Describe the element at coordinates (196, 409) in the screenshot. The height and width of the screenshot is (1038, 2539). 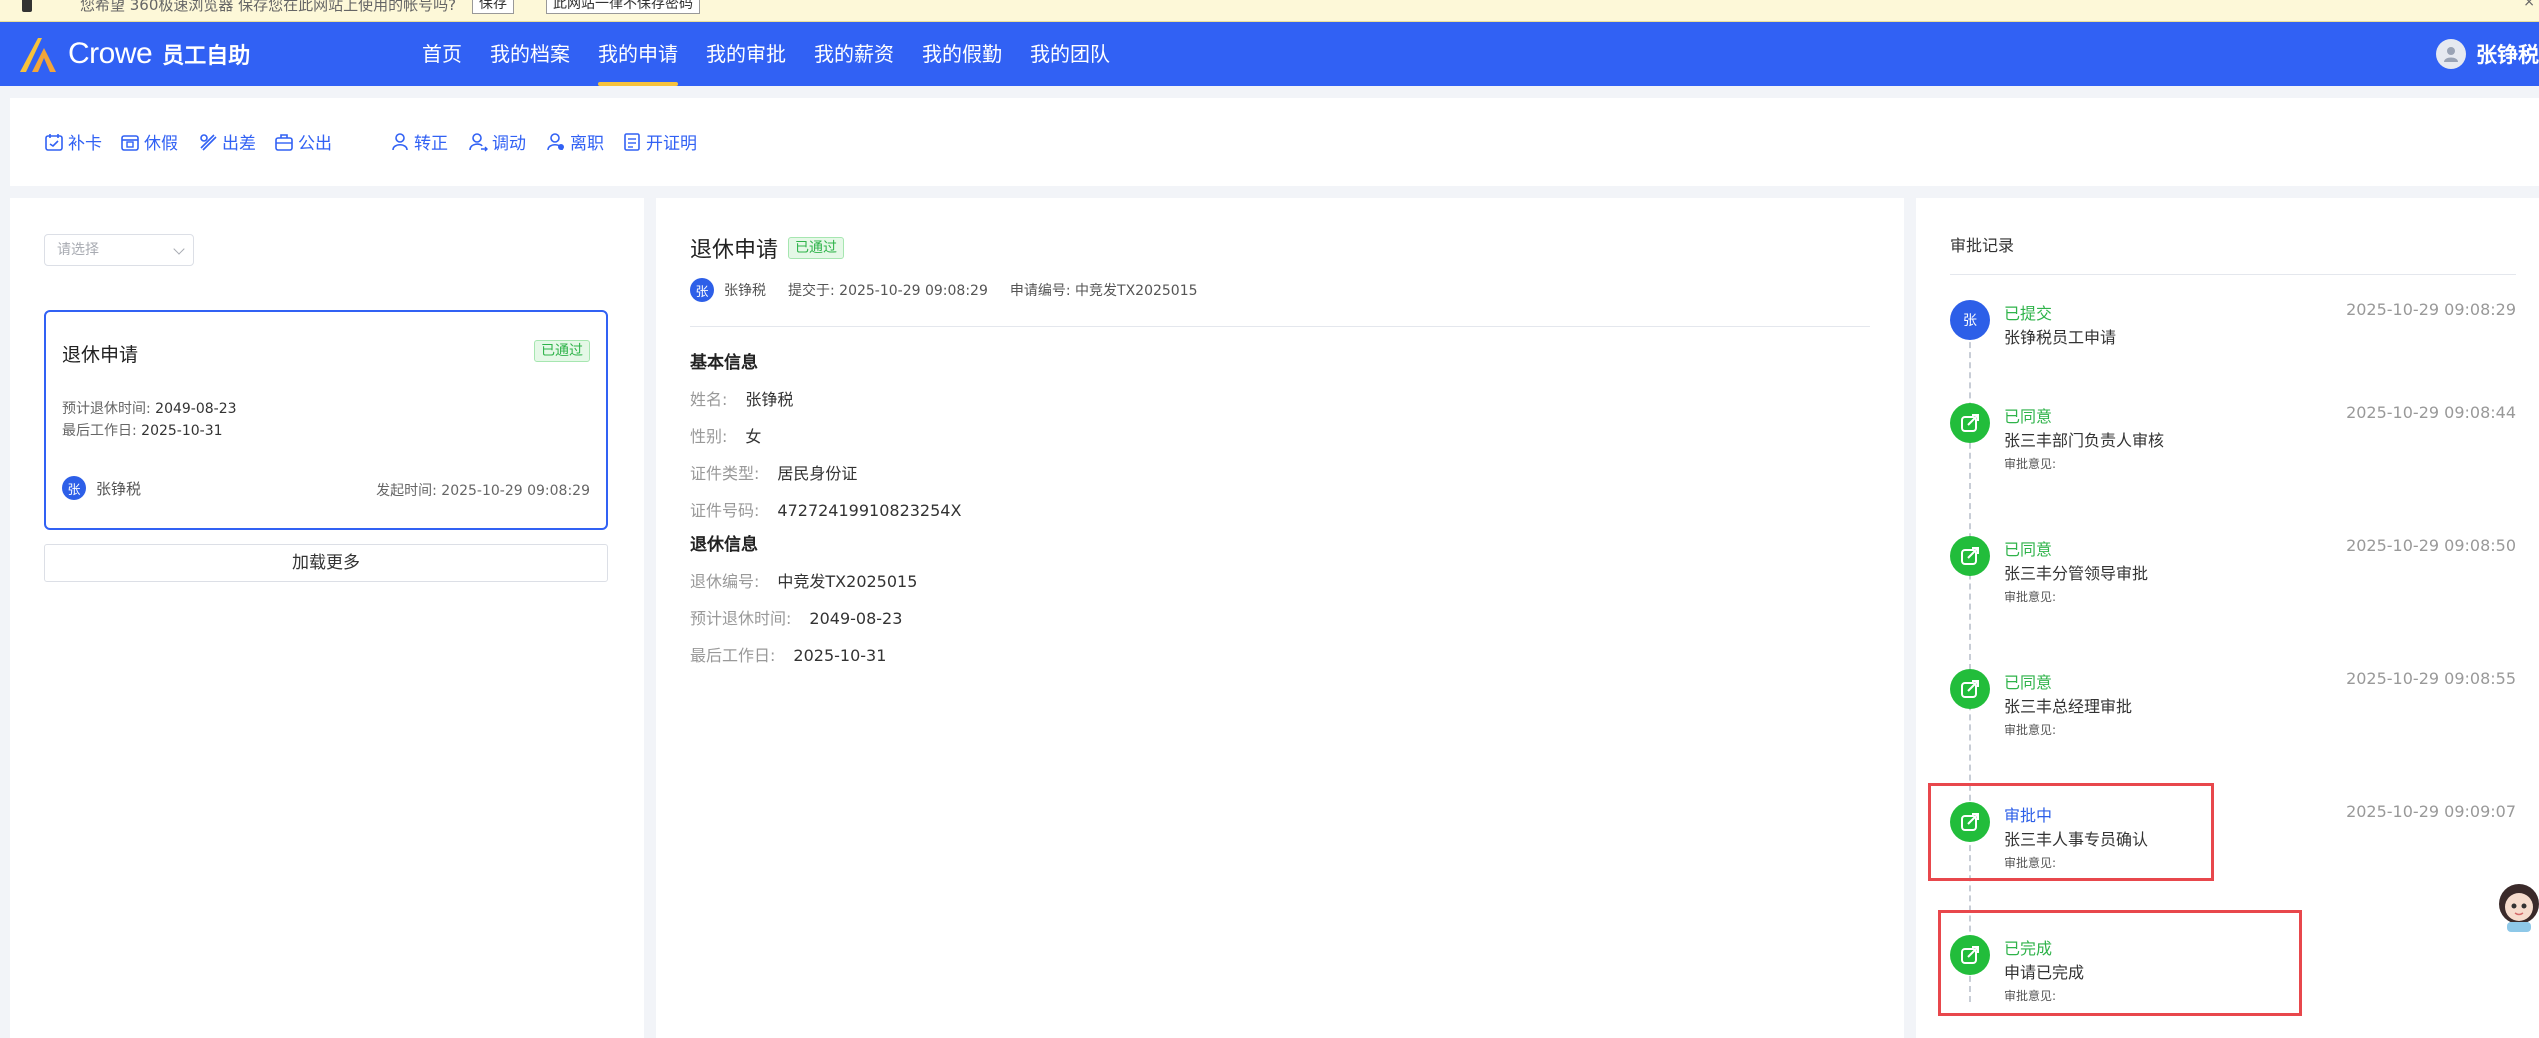
I see `card-retire-date-value: 2049-08-23` at that location.